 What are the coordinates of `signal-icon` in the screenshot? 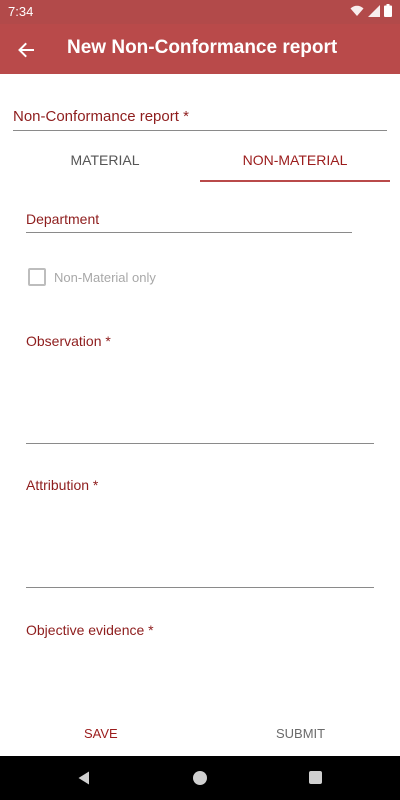 It's located at (374, 10).